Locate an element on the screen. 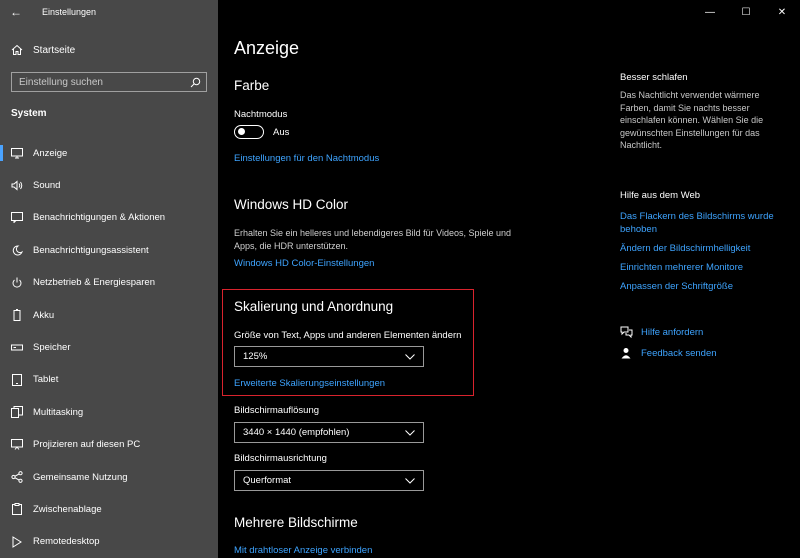 This screenshot has width=800, height=558. app-title: Einstellungen is located at coordinates (69, 12).